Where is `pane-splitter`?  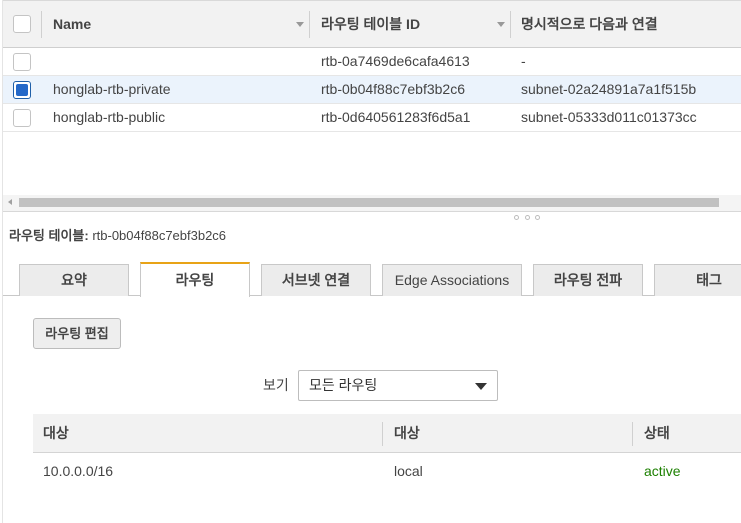
pane-splitter is located at coordinates (372, 215).